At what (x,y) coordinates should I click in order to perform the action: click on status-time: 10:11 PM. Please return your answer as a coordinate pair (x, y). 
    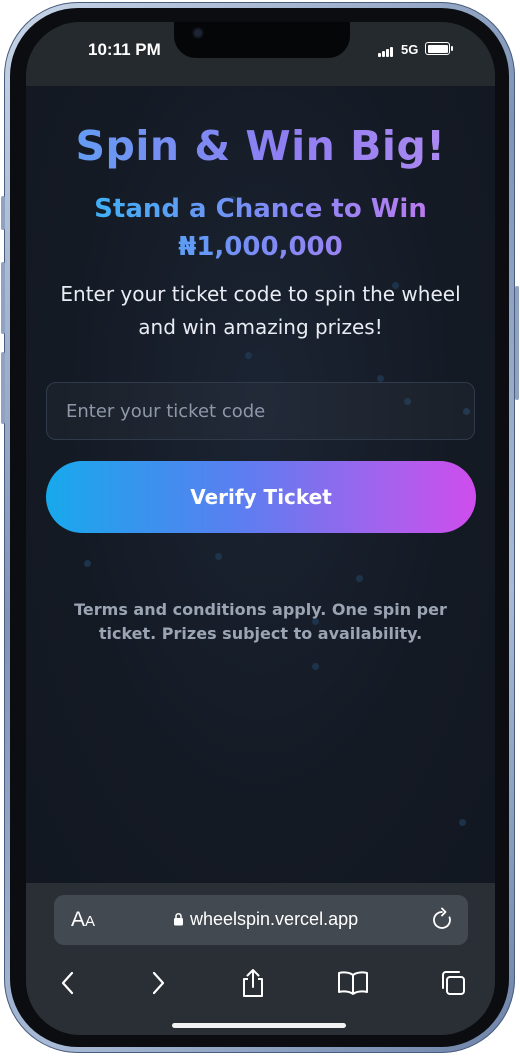
    Looking at the image, I should click on (124, 49).